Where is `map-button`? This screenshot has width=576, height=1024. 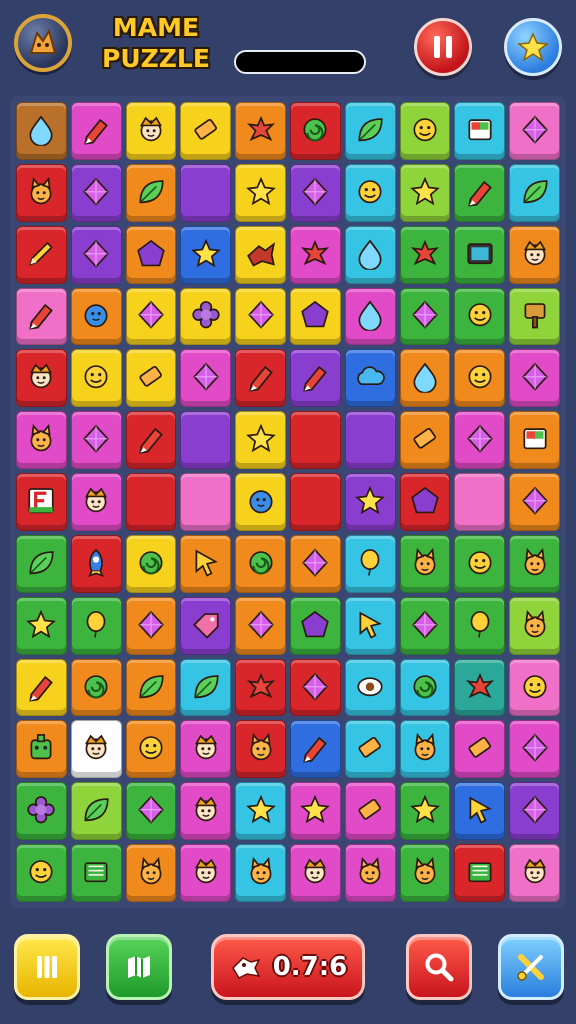 map-button is located at coordinates (139, 967).